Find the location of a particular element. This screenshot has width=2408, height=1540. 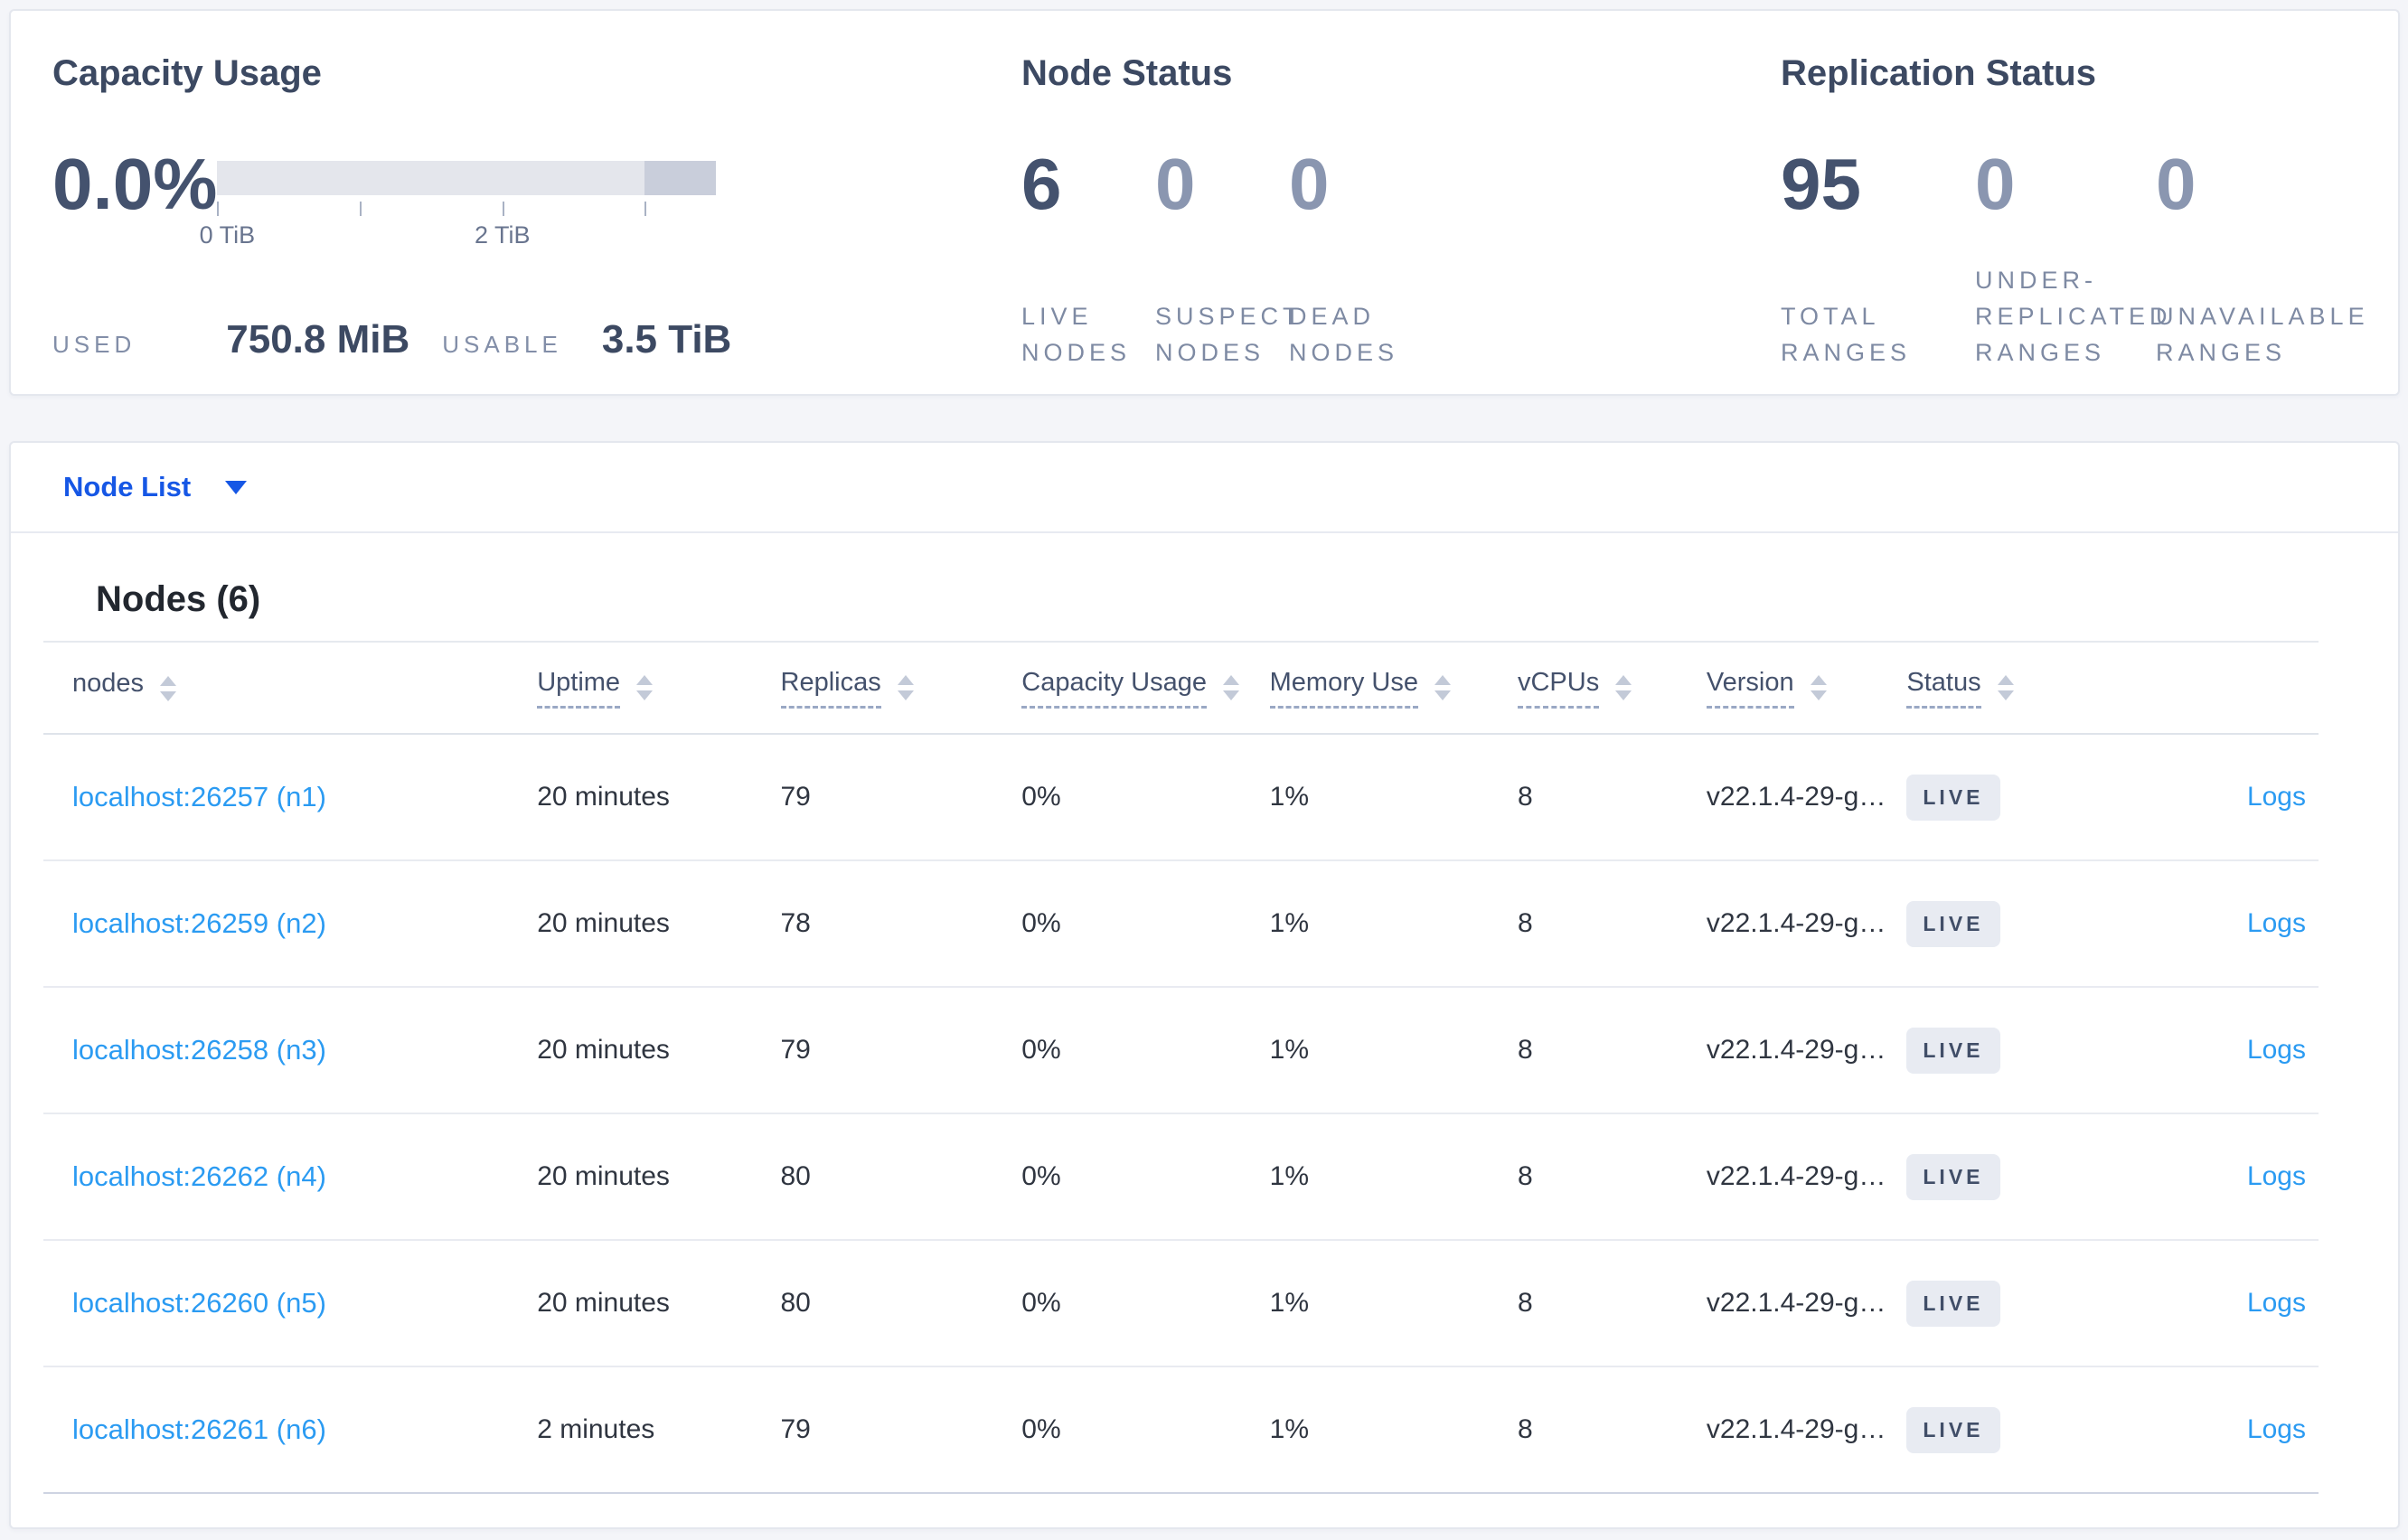

capacity-bar-dark-segment is located at coordinates (680, 178).